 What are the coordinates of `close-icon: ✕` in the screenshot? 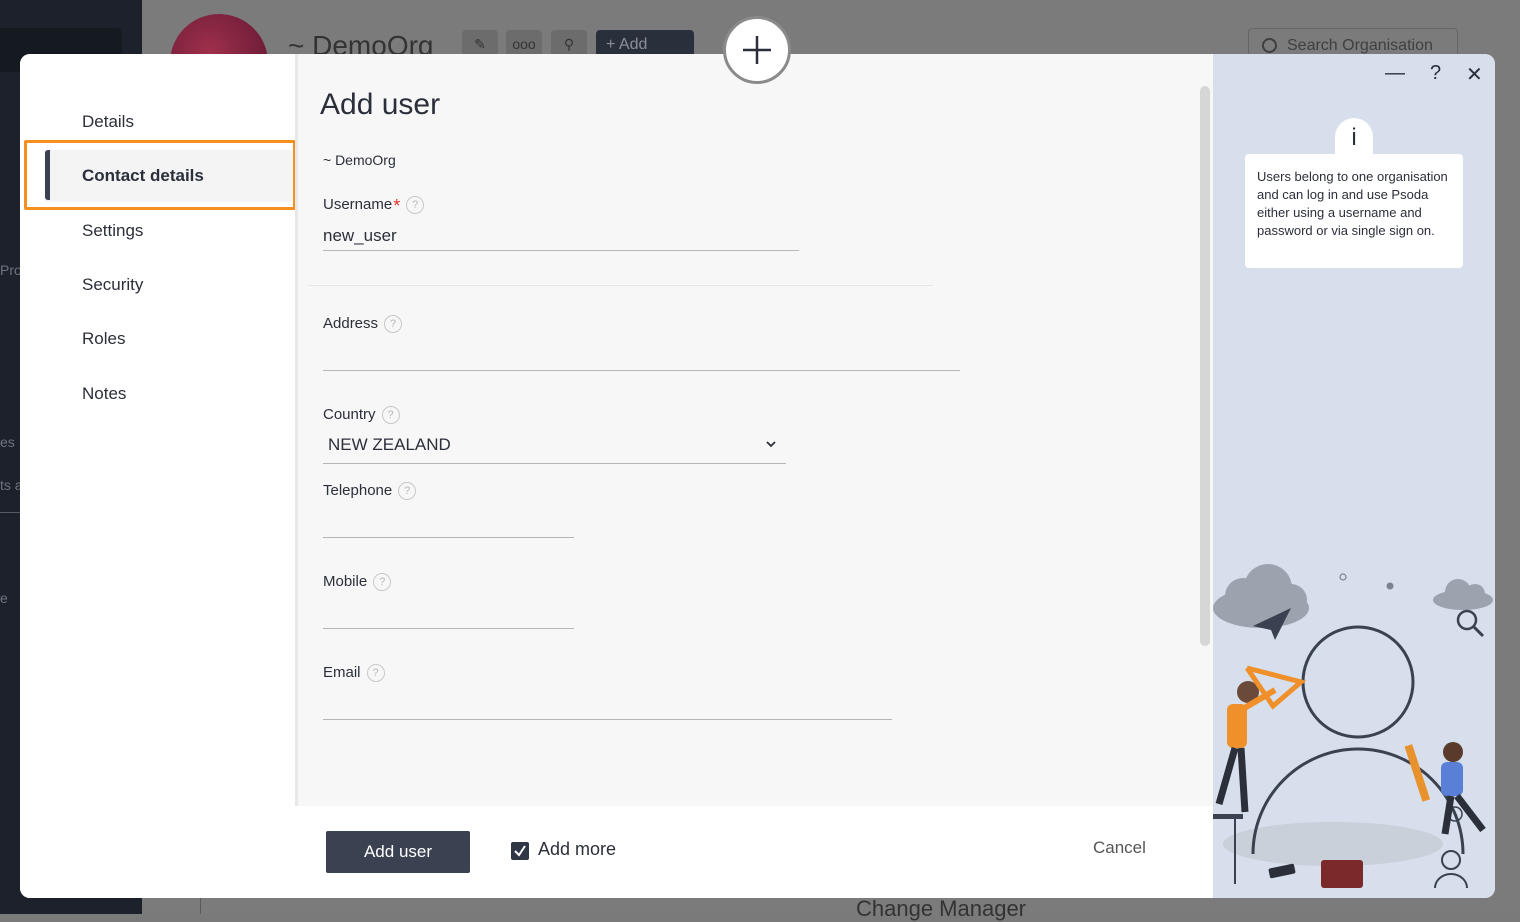 It's located at (1474, 74).